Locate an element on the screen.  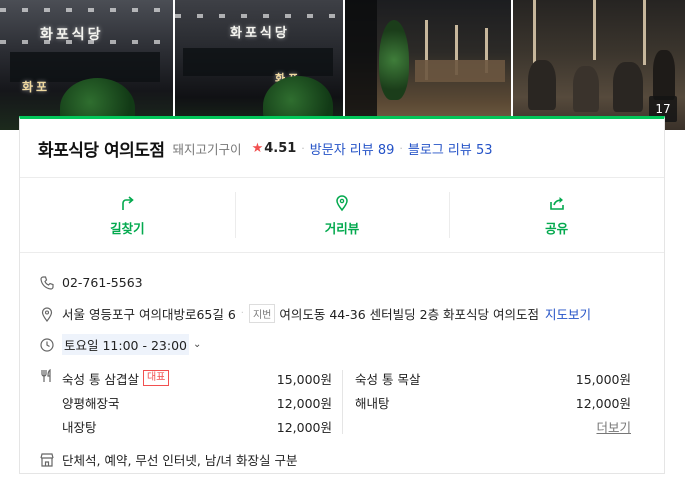
menu-item-name: 숙성 통 목살 is located at coordinates (388, 379).